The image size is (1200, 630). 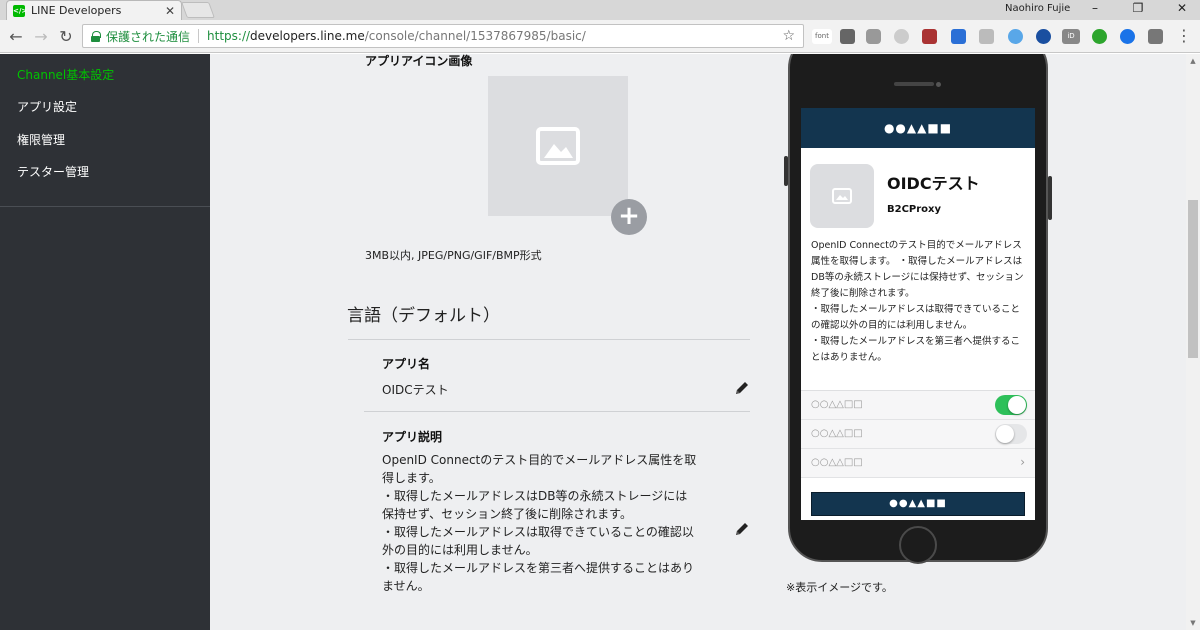 I want to click on back-arrow-icon: ←, so click(x=16, y=37).